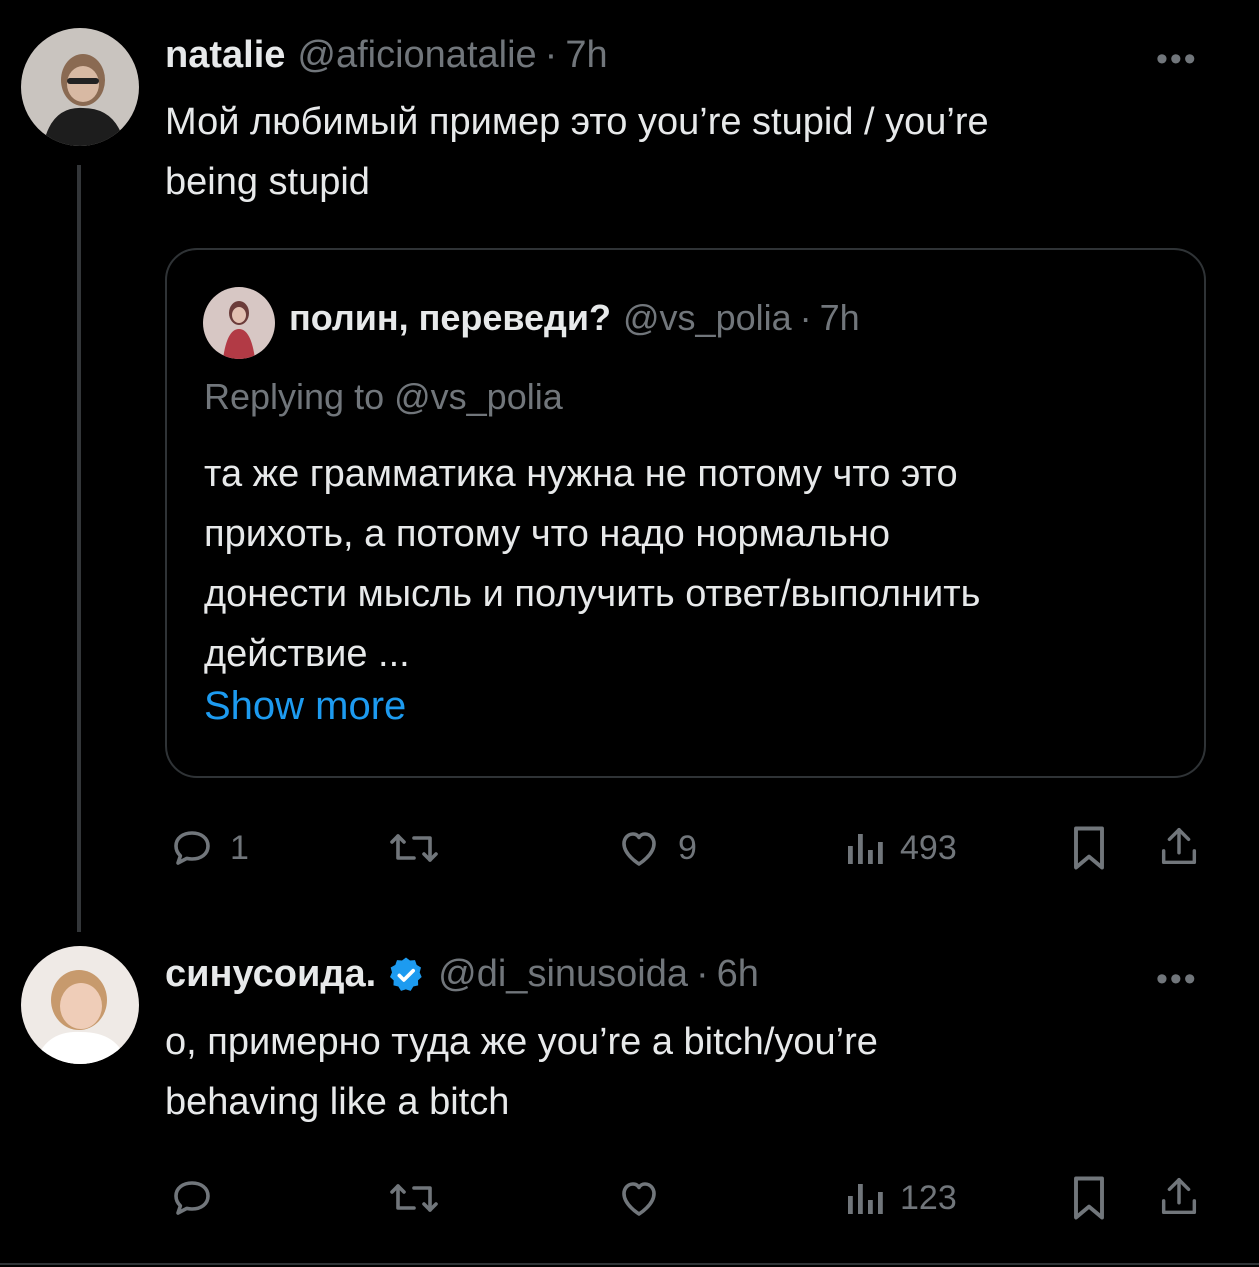 This screenshot has height=1267, width=1259. I want to click on tweet1-bookmark-button, so click(1089, 848).